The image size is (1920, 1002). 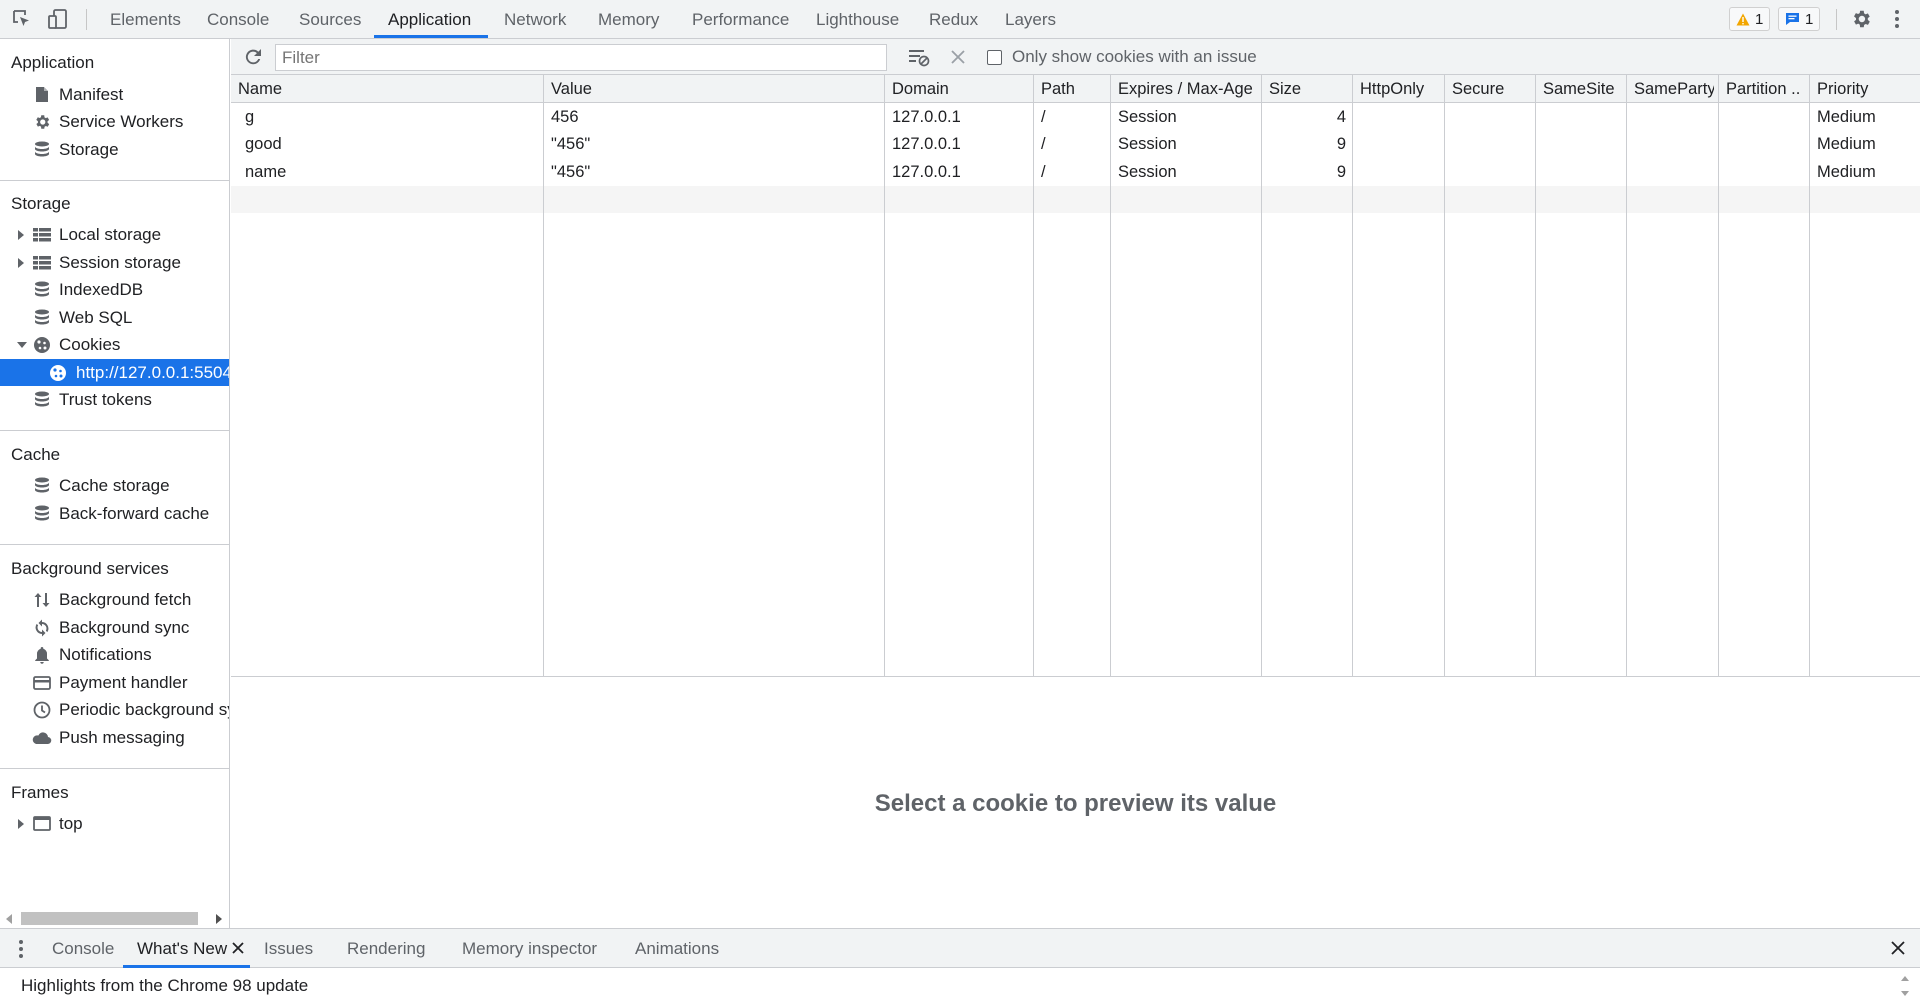 What do you see at coordinates (1400, 89) in the screenshot?
I see `column-header-httponly: HttpOnly` at bounding box center [1400, 89].